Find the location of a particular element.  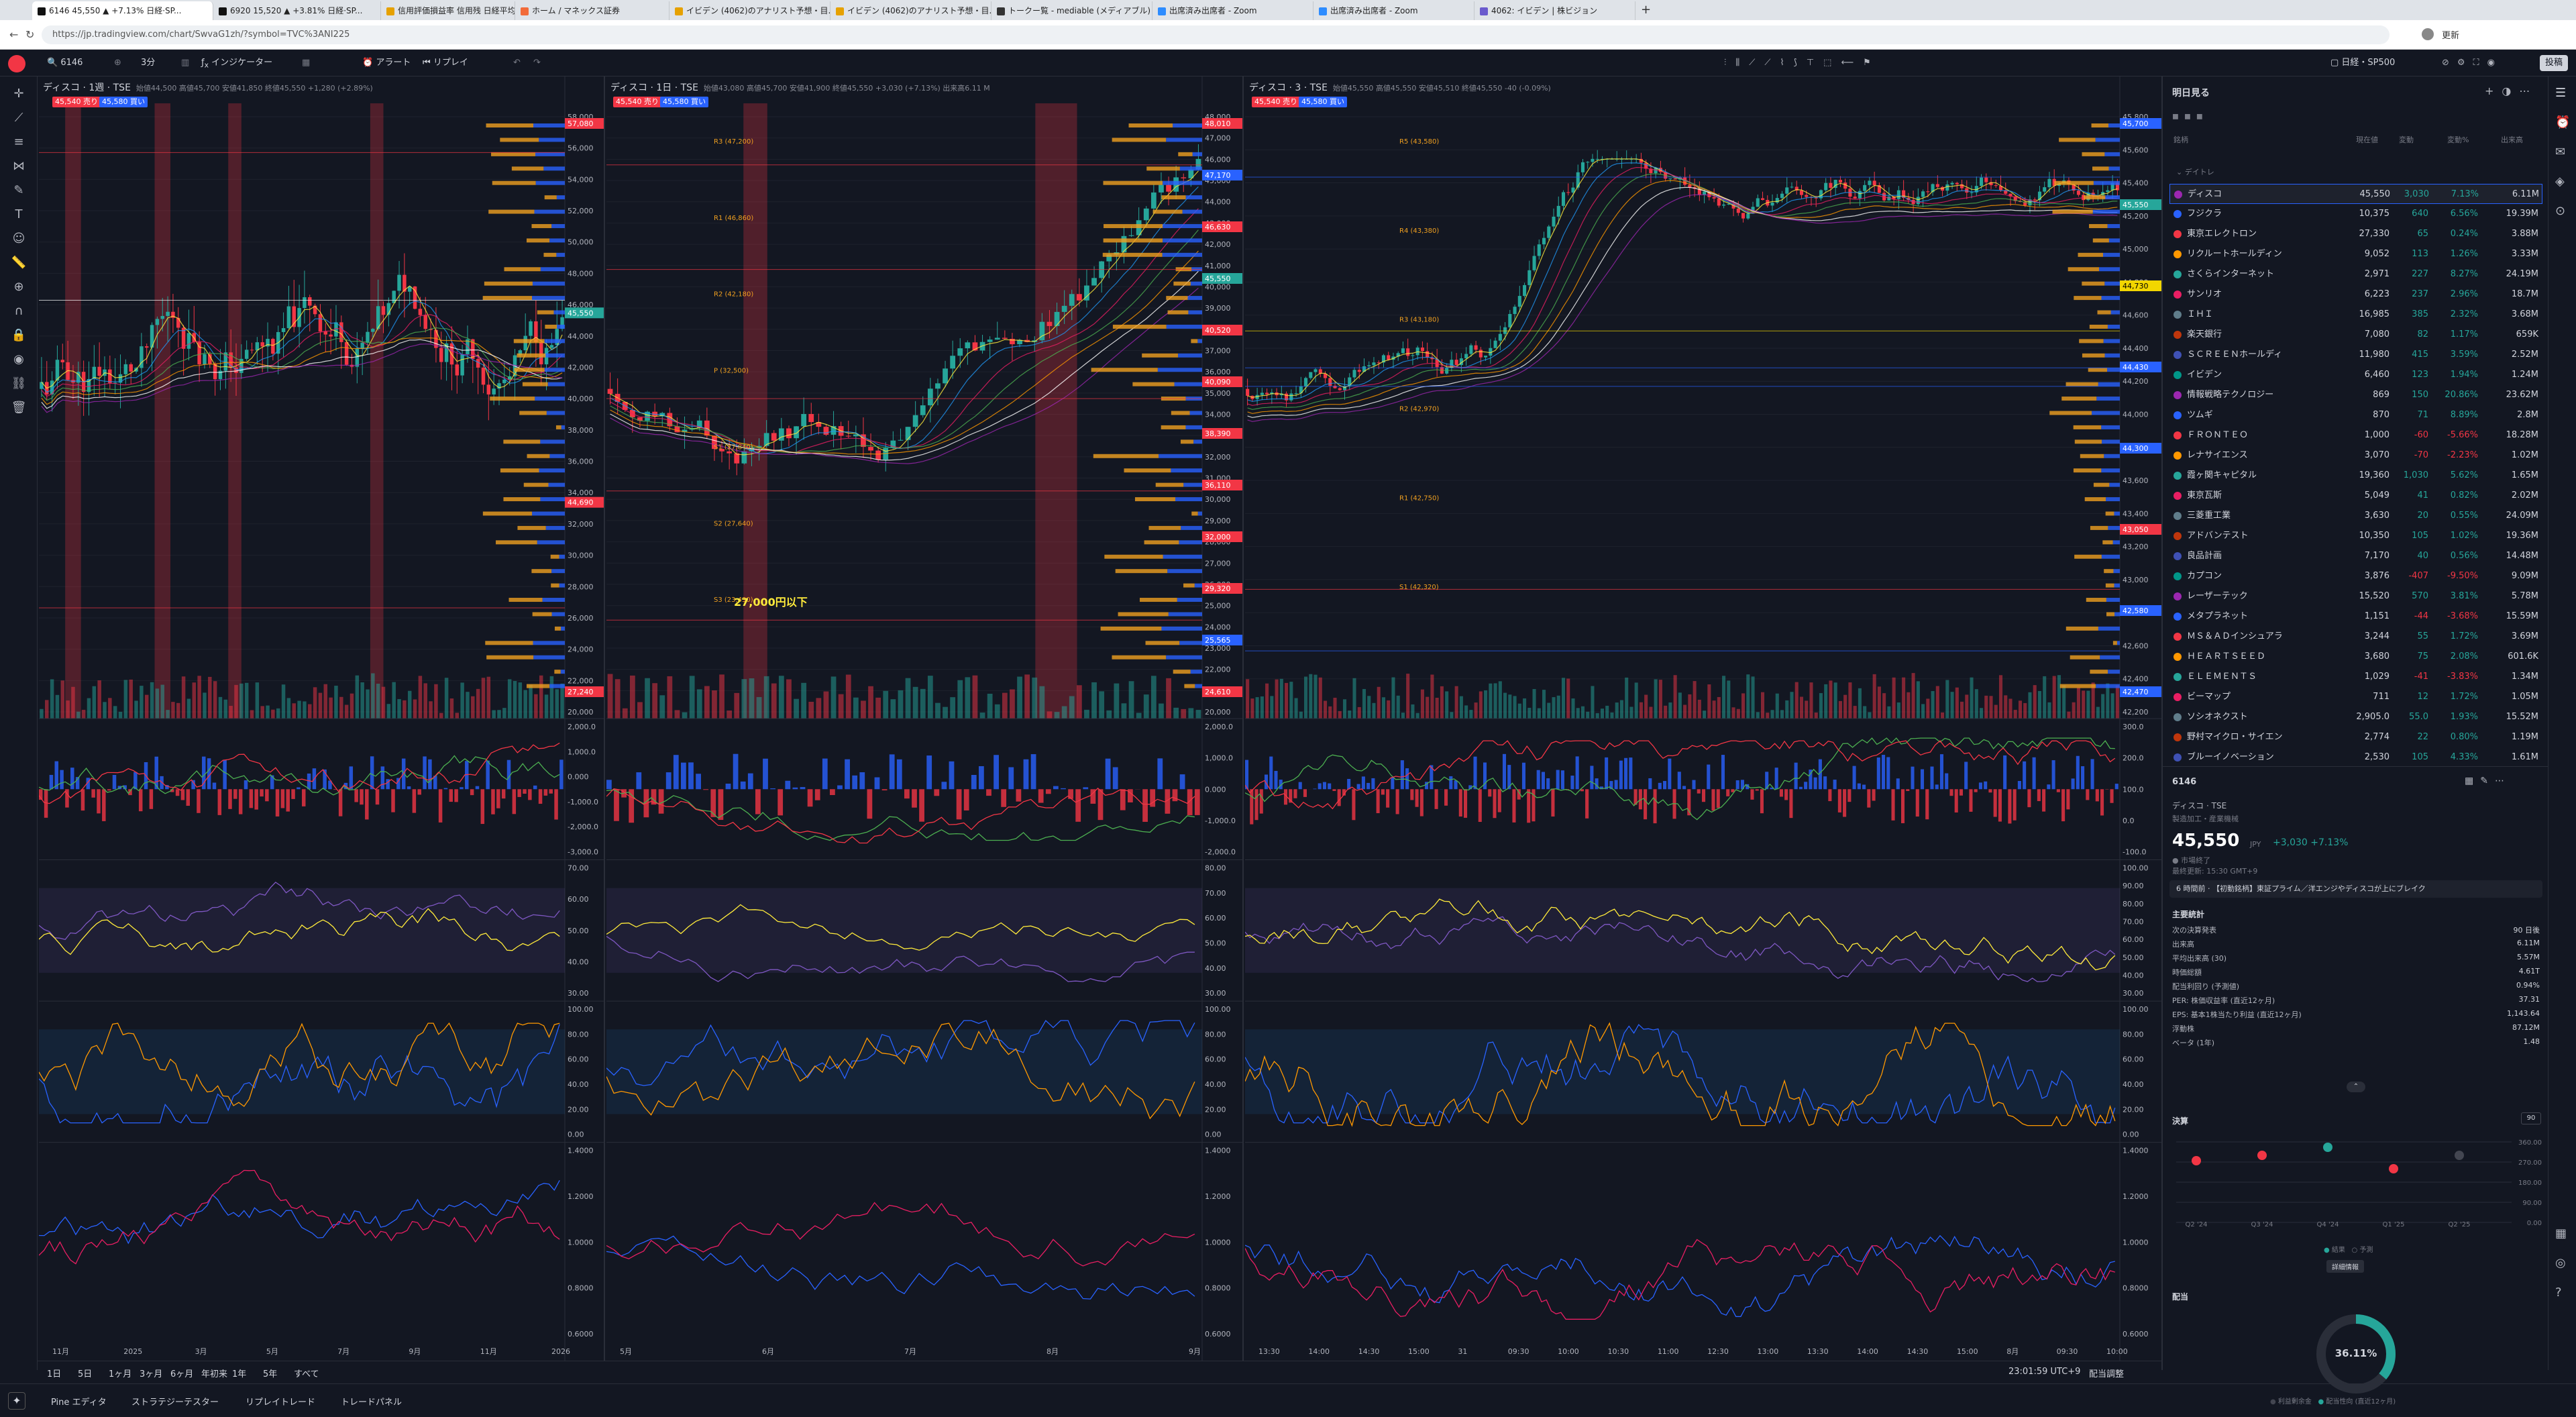

lock-icon: 🔒 is located at coordinates (19, 335).